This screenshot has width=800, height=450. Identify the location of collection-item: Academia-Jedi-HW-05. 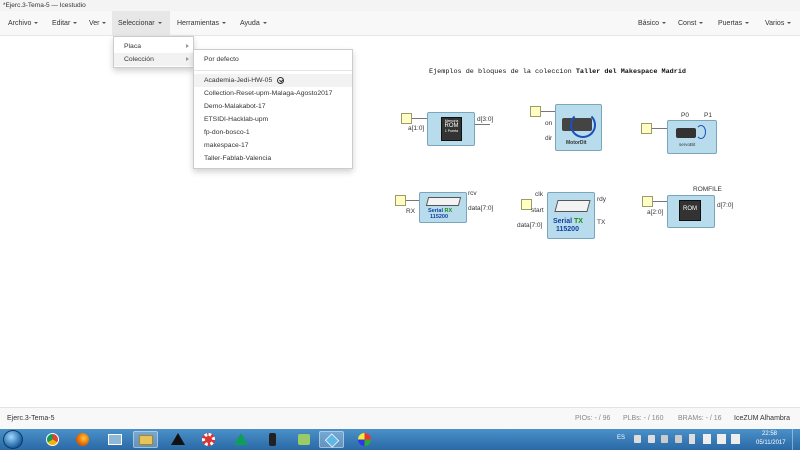
(273, 80).